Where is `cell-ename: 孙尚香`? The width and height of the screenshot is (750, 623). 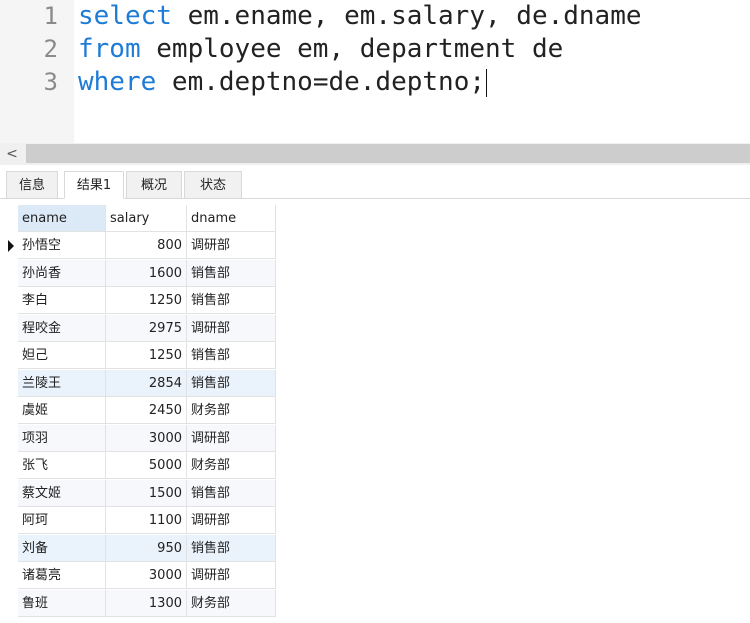
cell-ename: 孙尚香 is located at coordinates (62, 273).